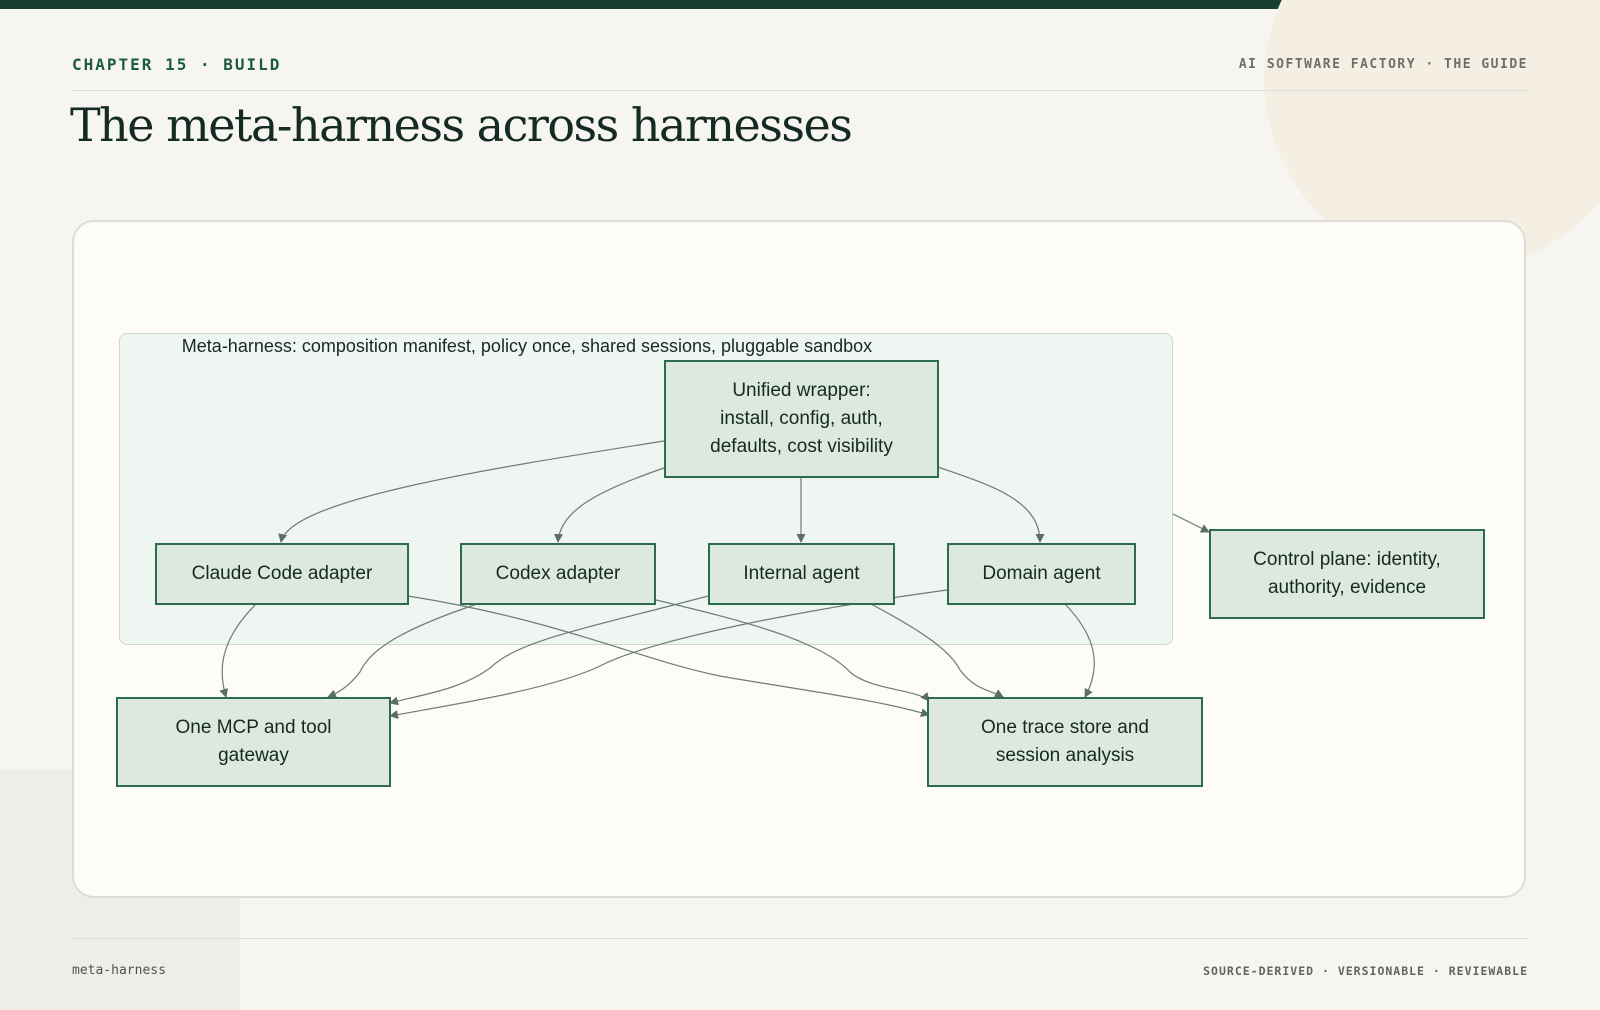 Image resolution: width=1600 pixels, height=1010 pixels. What do you see at coordinates (253, 727) in the screenshot?
I see `node-mcp-tool-gateway-line-1: One MCP and tool` at bounding box center [253, 727].